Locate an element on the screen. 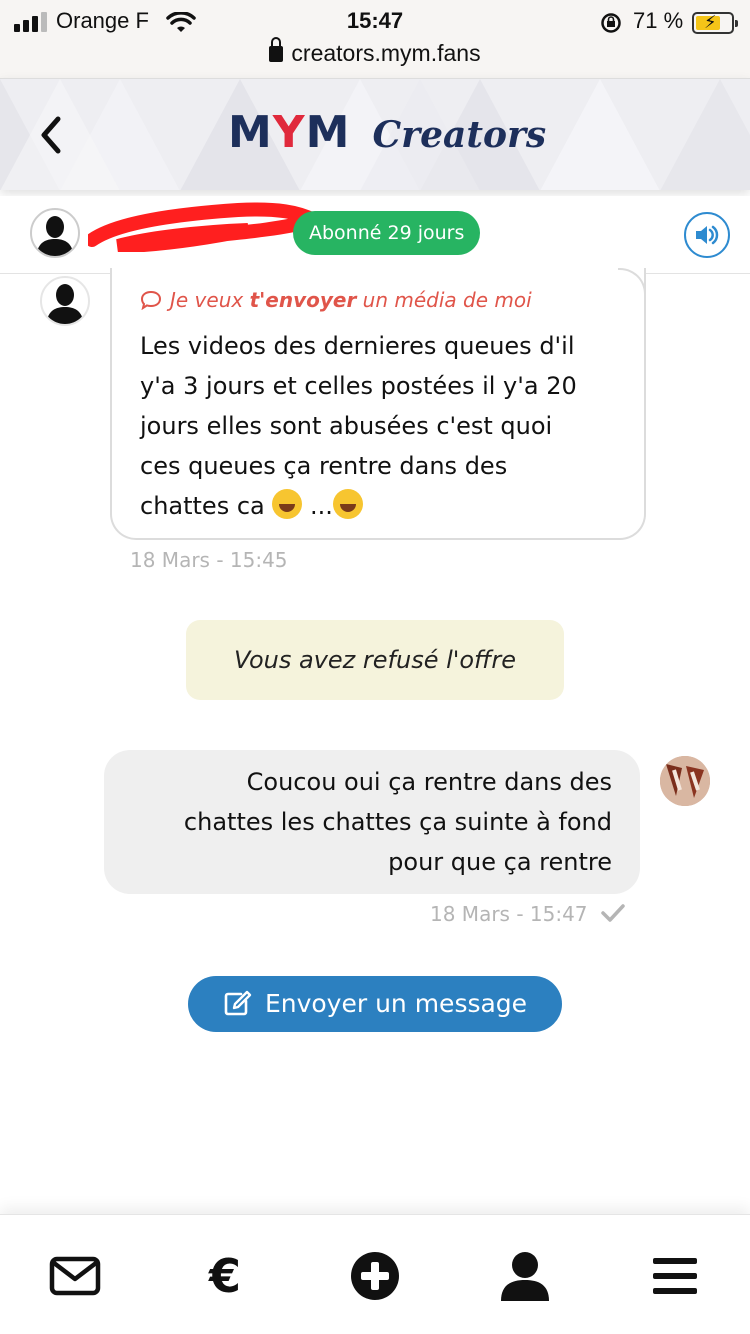  volume-icon is located at coordinates (707, 235).